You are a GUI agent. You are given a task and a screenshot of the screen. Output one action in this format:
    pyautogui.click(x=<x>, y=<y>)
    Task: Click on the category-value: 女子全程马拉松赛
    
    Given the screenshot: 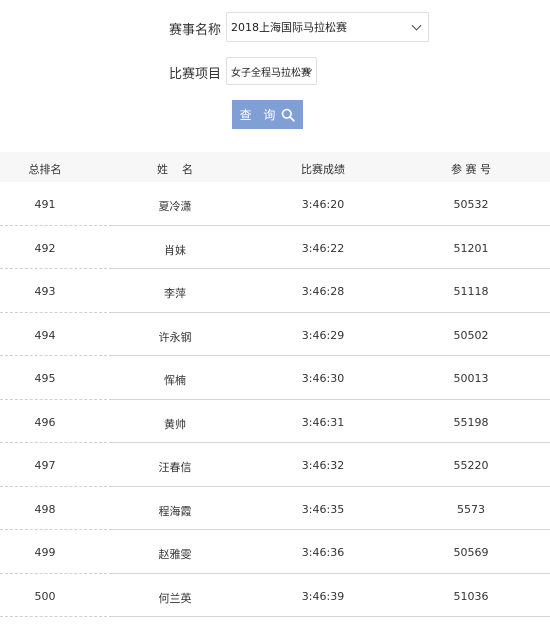 What is the action you would take?
    pyautogui.click(x=271, y=73)
    